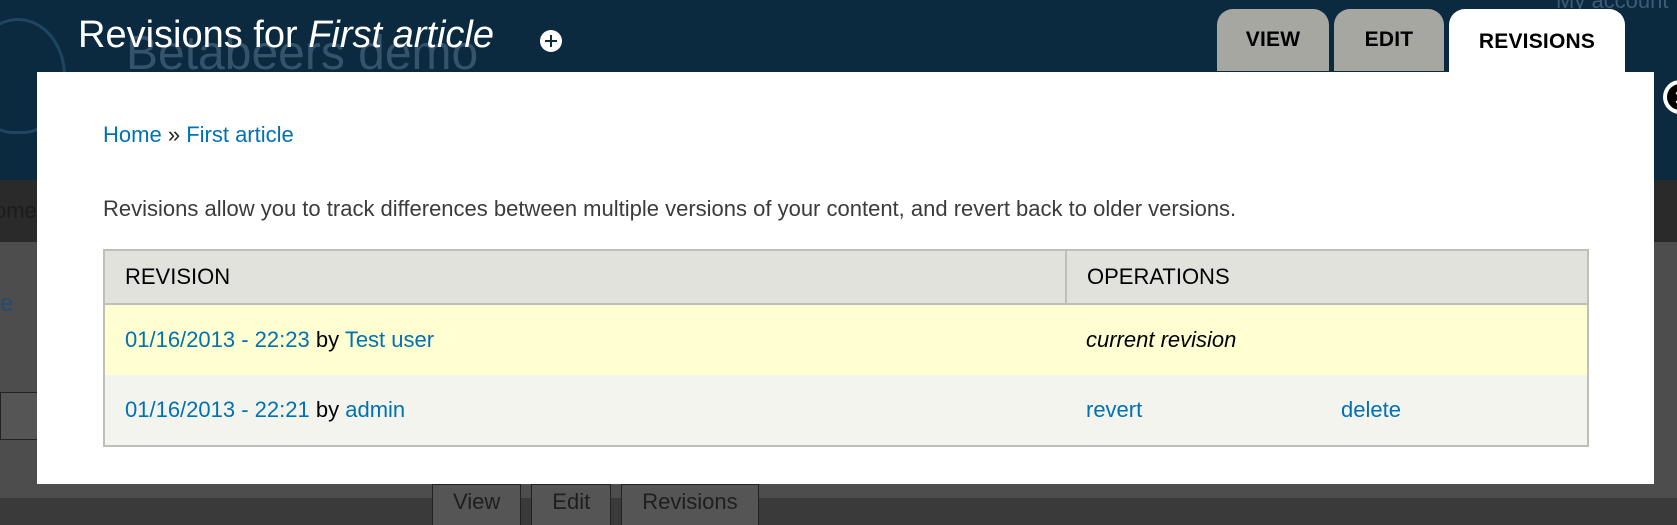 The height and width of the screenshot is (525, 1677). Describe the element at coordinates (193, 35) in the screenshot. I see `overlay-title-prefix: Revisions for` at that location.